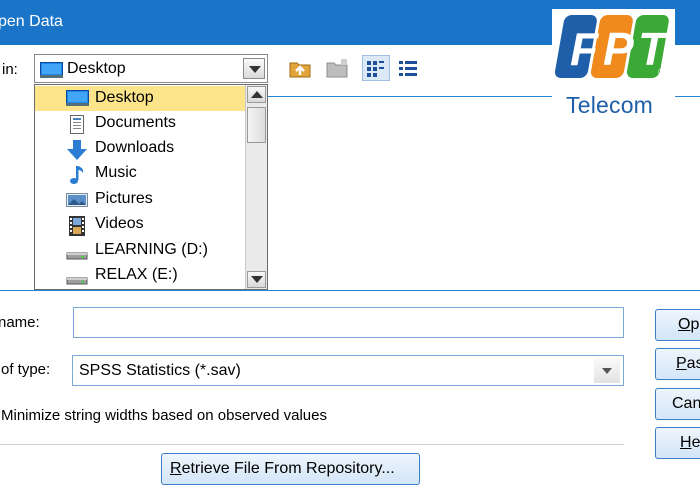 The image size is (700, 500). What do you see at coordinates (348, 322) in the screenshot?
I see `file-name-input` at bounding box center [348, 322].